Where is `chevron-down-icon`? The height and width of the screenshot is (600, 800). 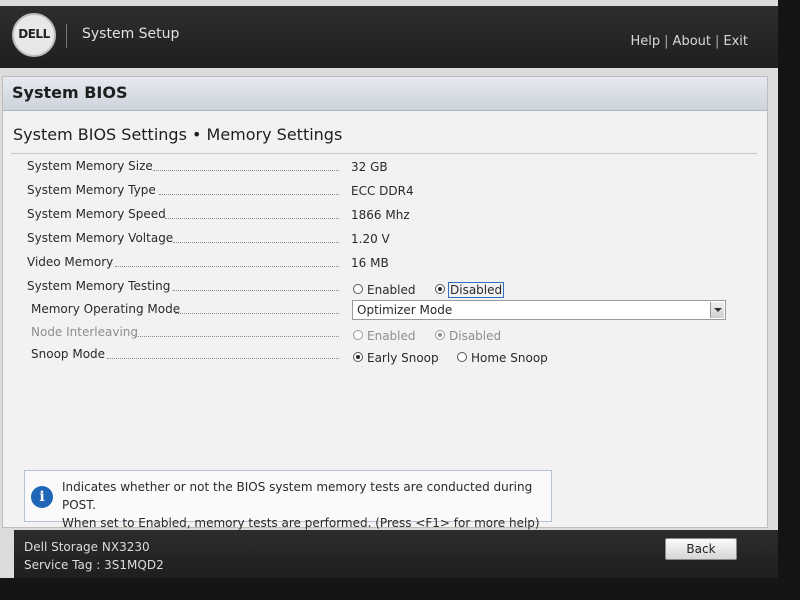 chevron-down-icon is located at coordinates (717, 310).